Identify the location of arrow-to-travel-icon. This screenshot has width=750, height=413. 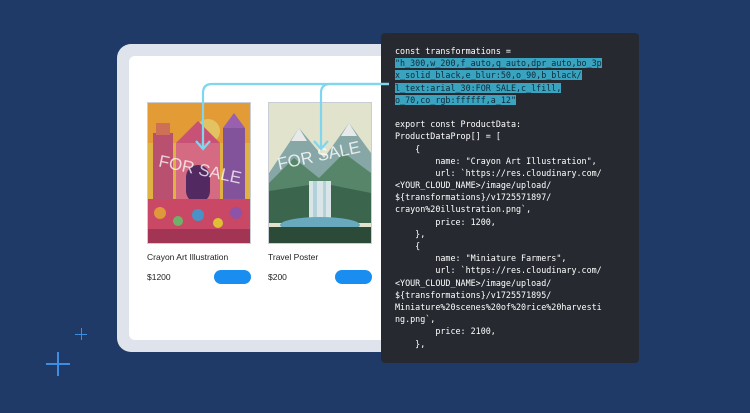
(354, 115).